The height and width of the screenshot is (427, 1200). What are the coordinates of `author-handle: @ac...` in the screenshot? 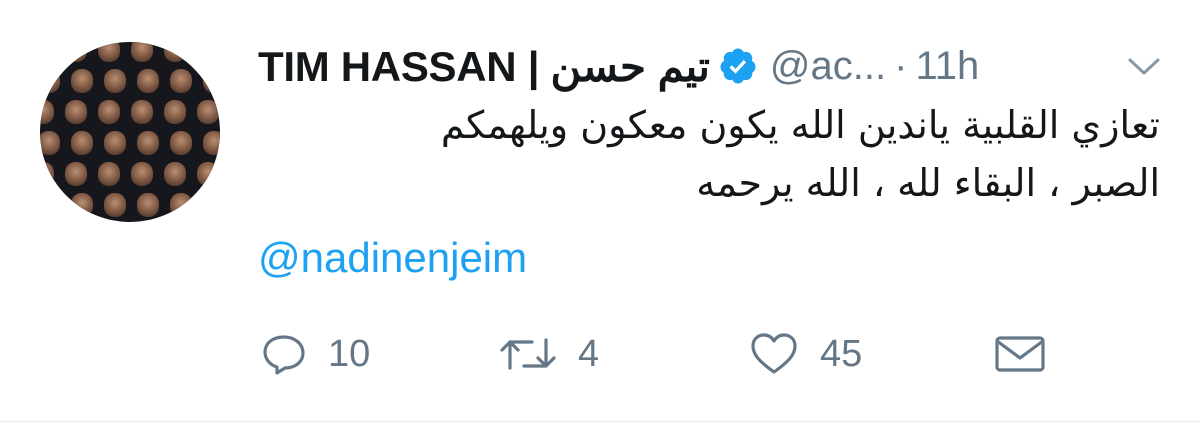 It's located at (828, 66).